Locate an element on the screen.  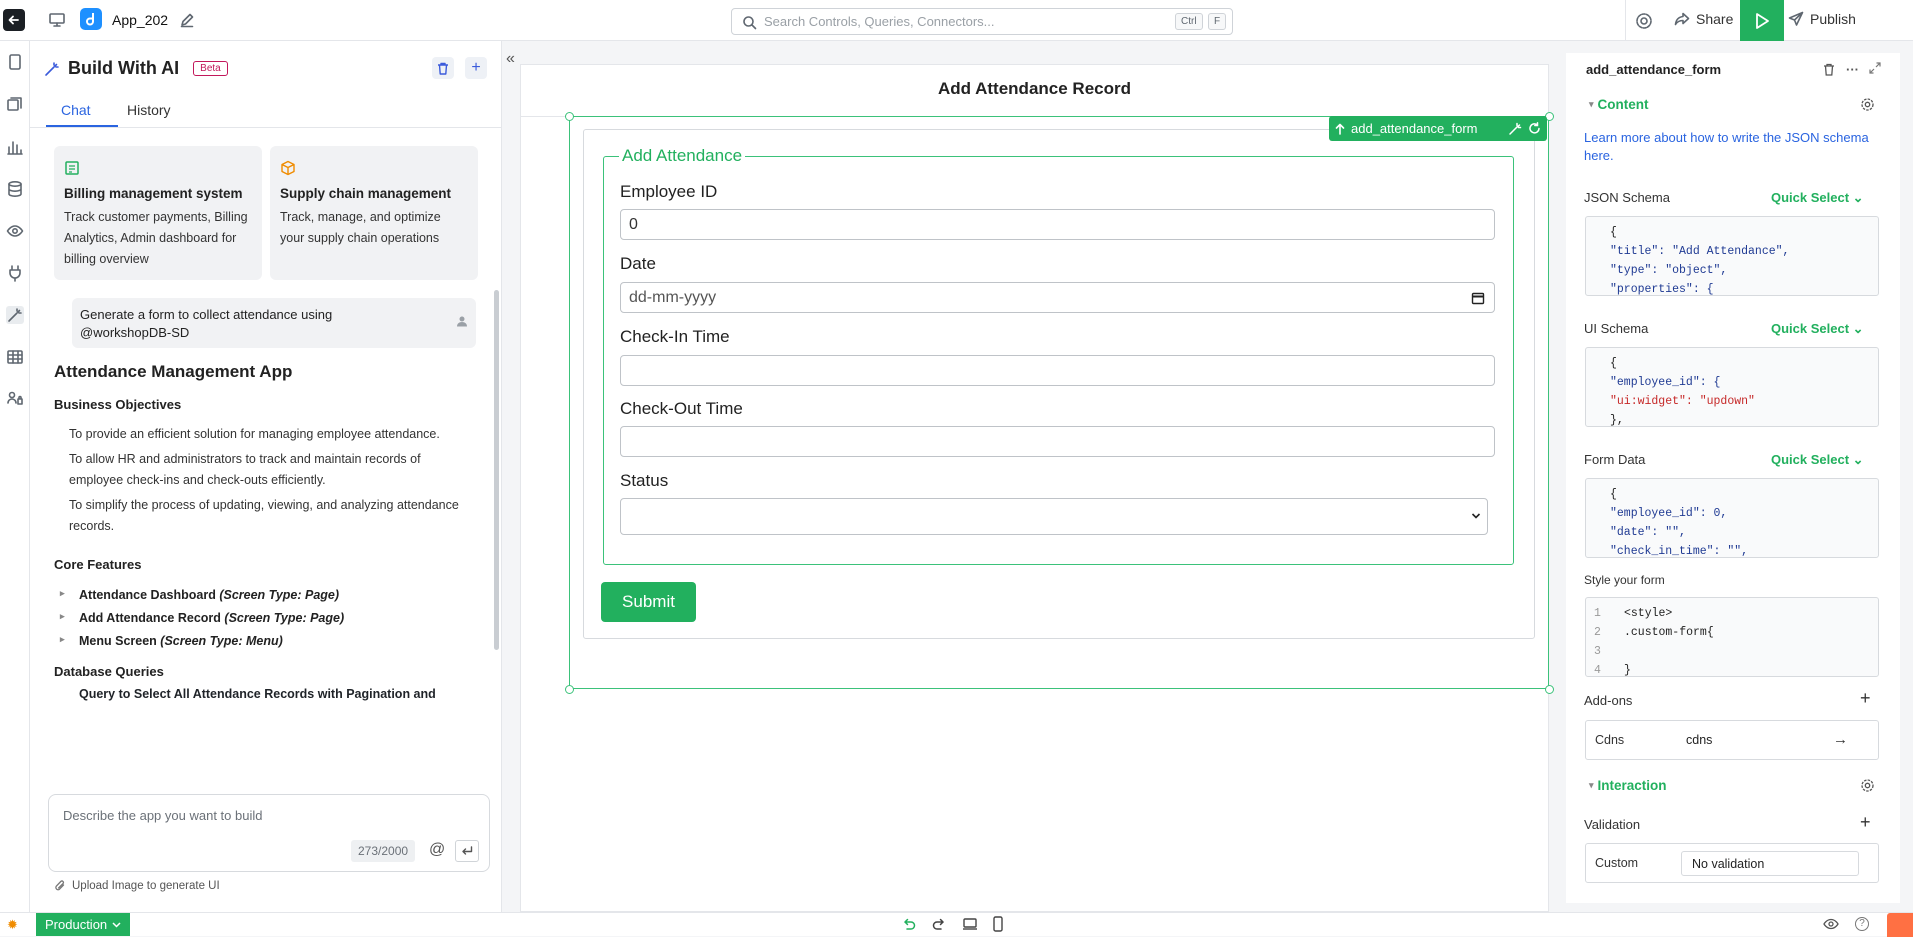
check-in-input is located at coordinates (1057, 370).